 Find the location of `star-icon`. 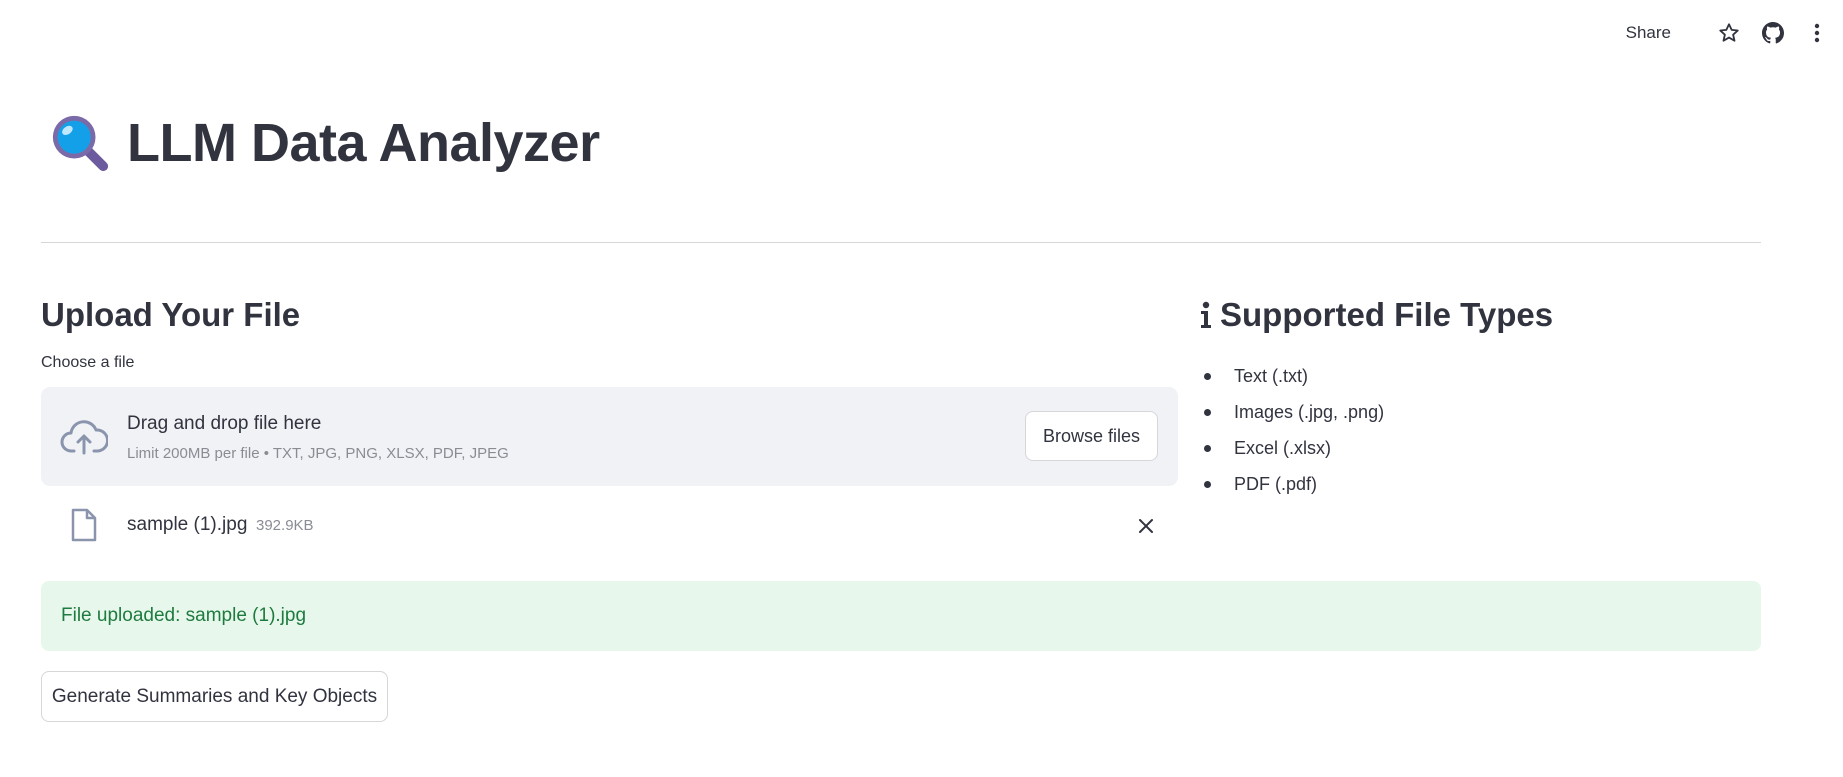

star-icon is located at coordinates (1729, 33).